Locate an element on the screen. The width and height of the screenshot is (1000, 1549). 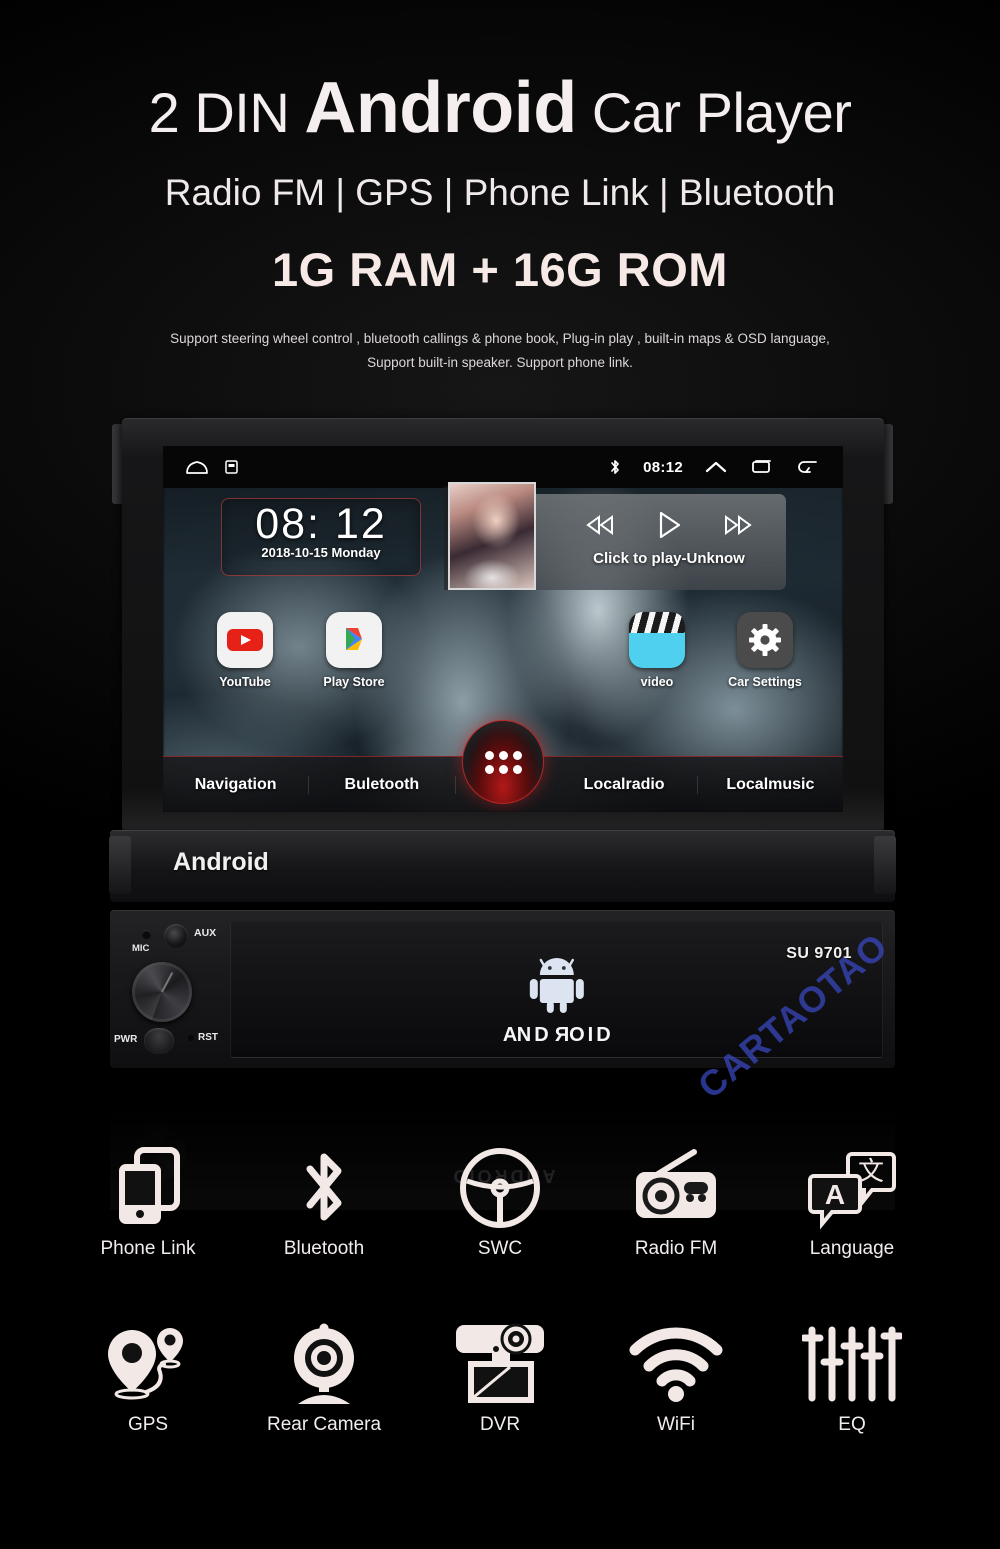
feature-label: DVR is located at coordinates (500, 1424).